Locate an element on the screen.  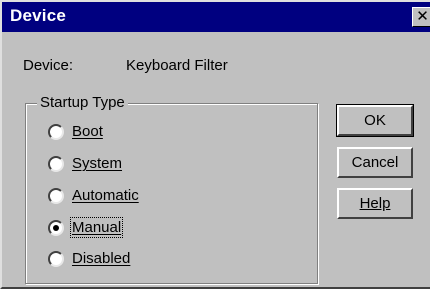
ok-button: OK is located at coordinates (375, 120).